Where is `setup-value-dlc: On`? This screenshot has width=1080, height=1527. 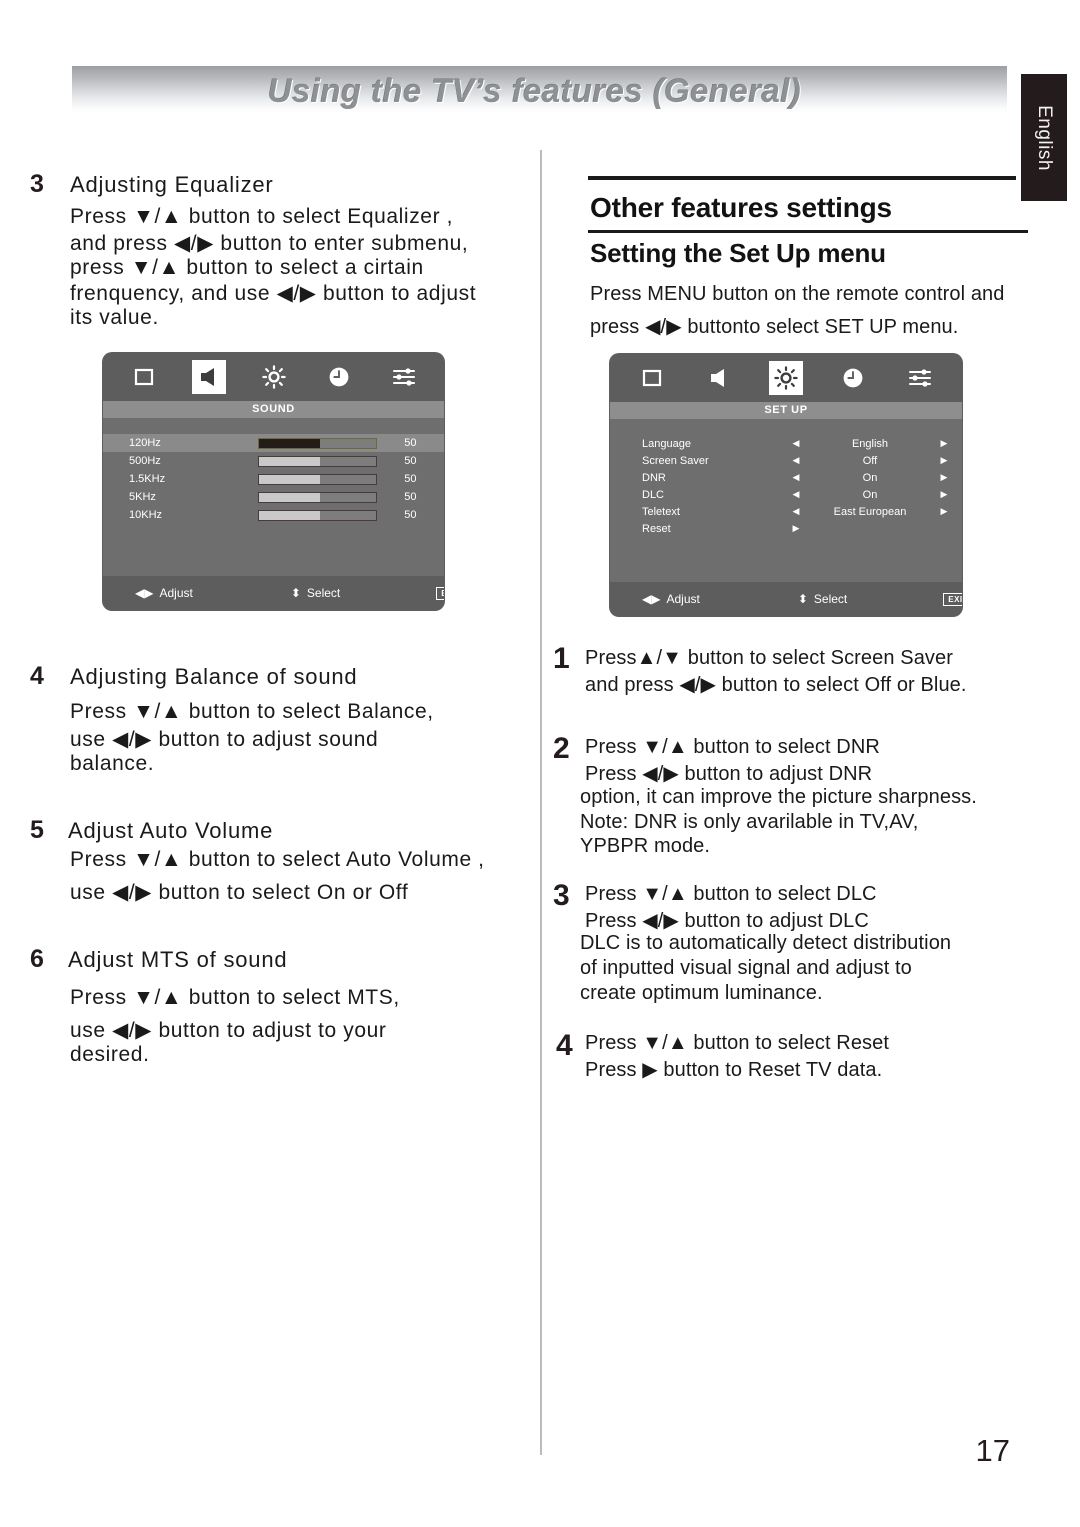 setup-value-dlc: On is located at coordinates (870, 494).